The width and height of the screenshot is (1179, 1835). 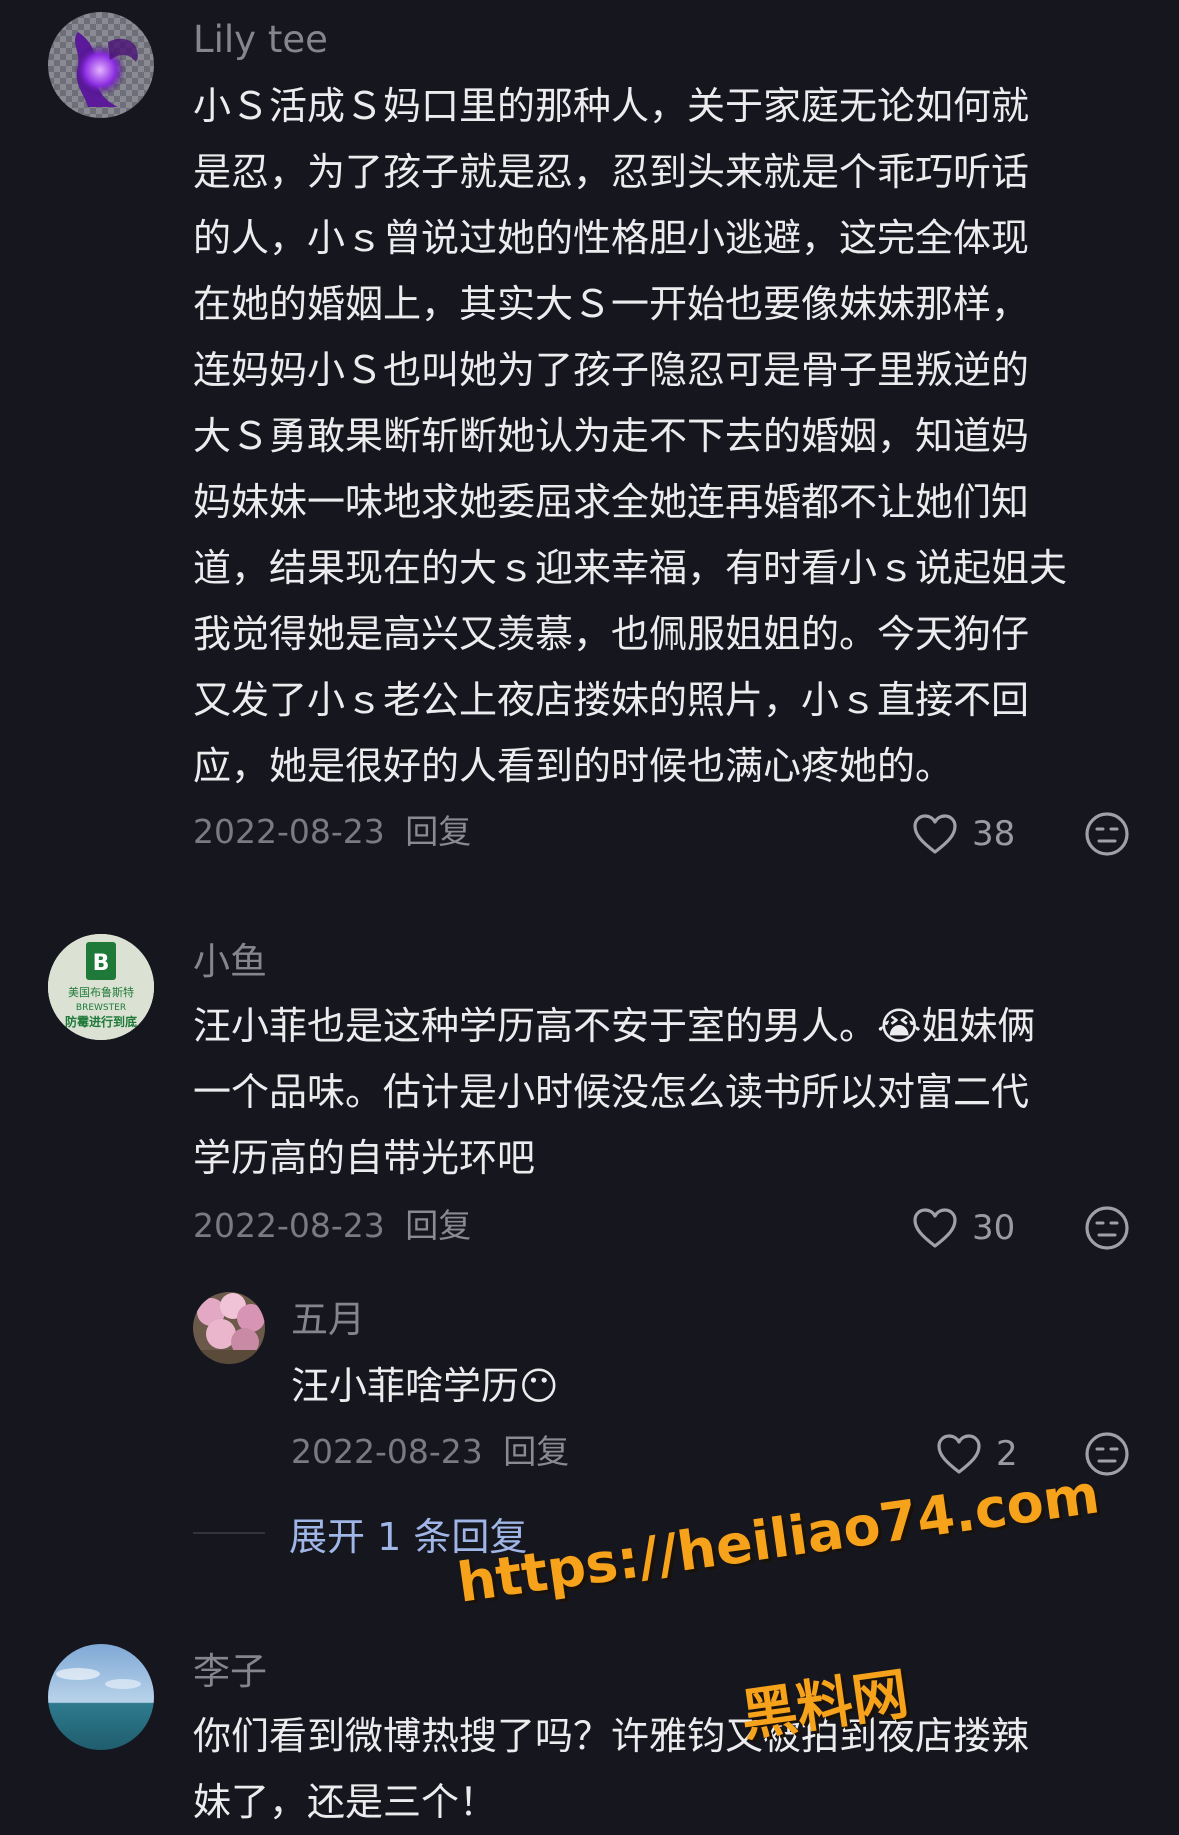 I want to click on username: 小鱼, so click(x=230, y=962).